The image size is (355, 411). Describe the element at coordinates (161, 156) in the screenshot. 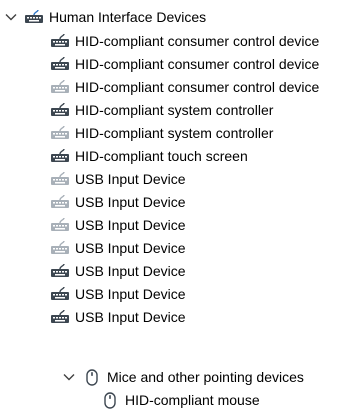

I see `tree-node-label: HID-compliant touch screen` at that location.